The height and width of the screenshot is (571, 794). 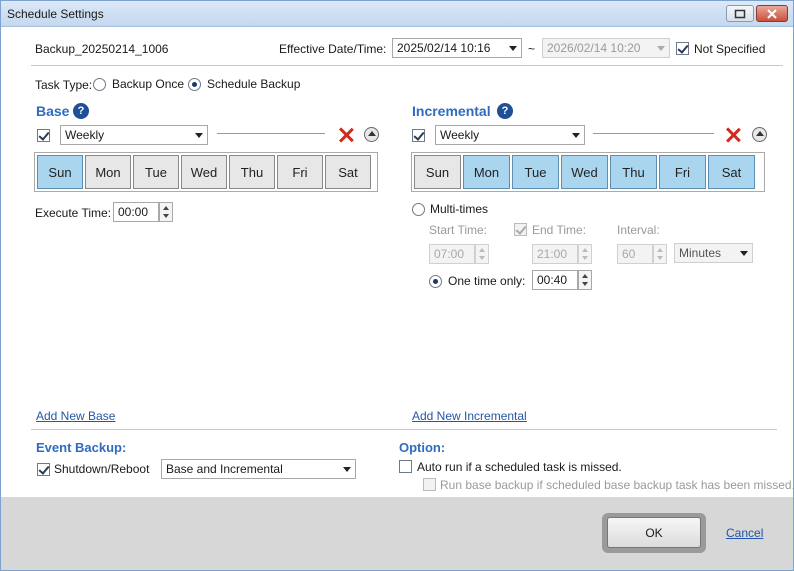 I want to click on base-title: Base, so click(x=53, y=111).